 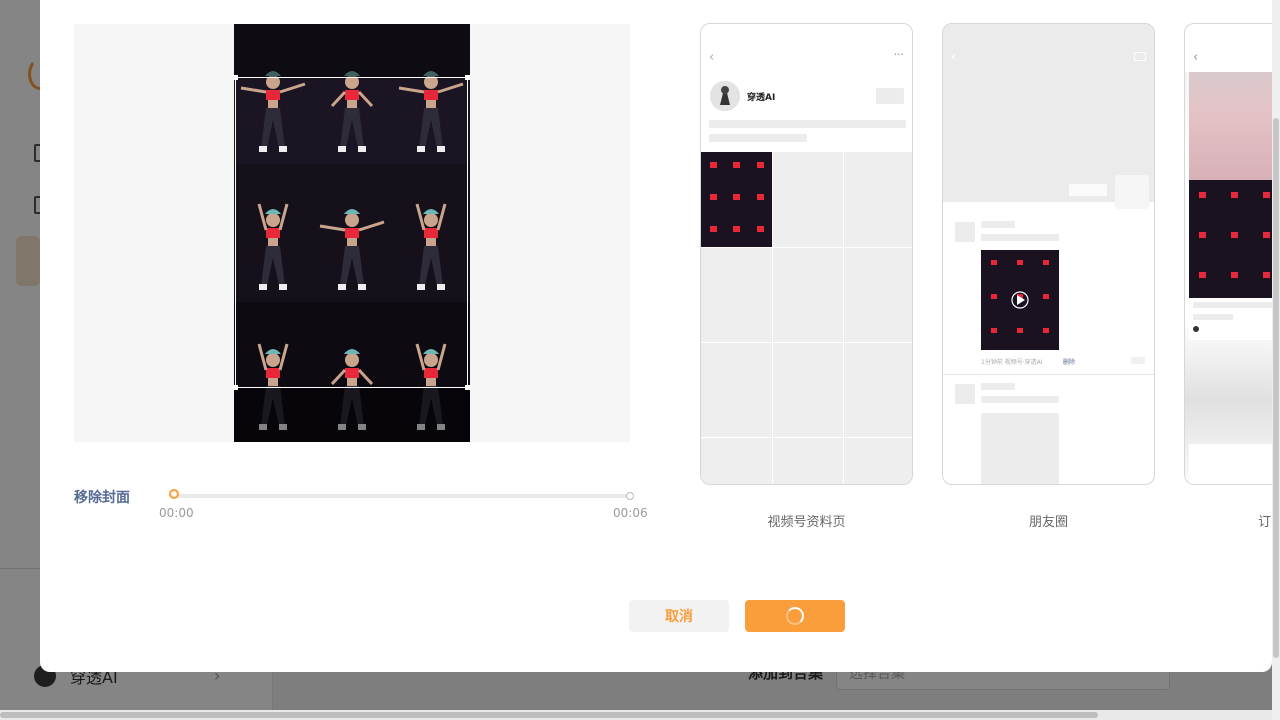 I want to click on moments-preview: ‹ 1分钟前 视频号·穿透AI 删除, so click(x=1048, y=254).